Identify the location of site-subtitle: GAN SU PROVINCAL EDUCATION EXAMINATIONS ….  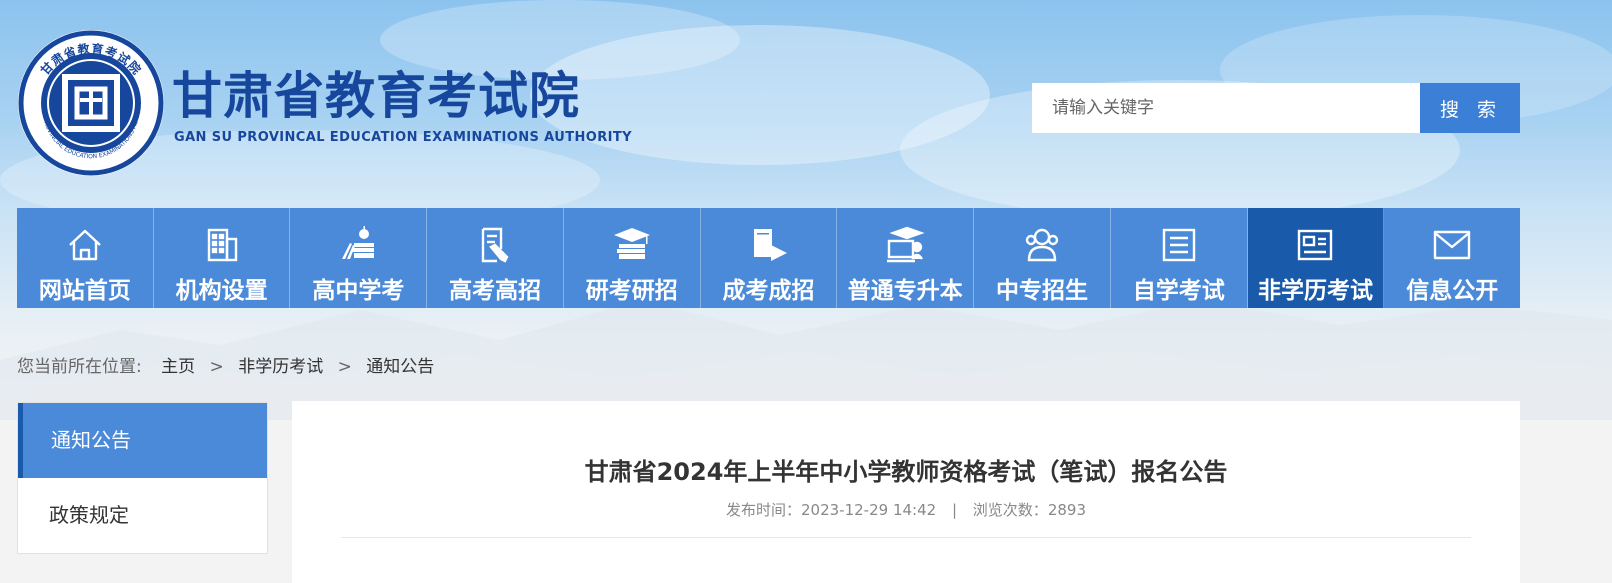
(403, 137).